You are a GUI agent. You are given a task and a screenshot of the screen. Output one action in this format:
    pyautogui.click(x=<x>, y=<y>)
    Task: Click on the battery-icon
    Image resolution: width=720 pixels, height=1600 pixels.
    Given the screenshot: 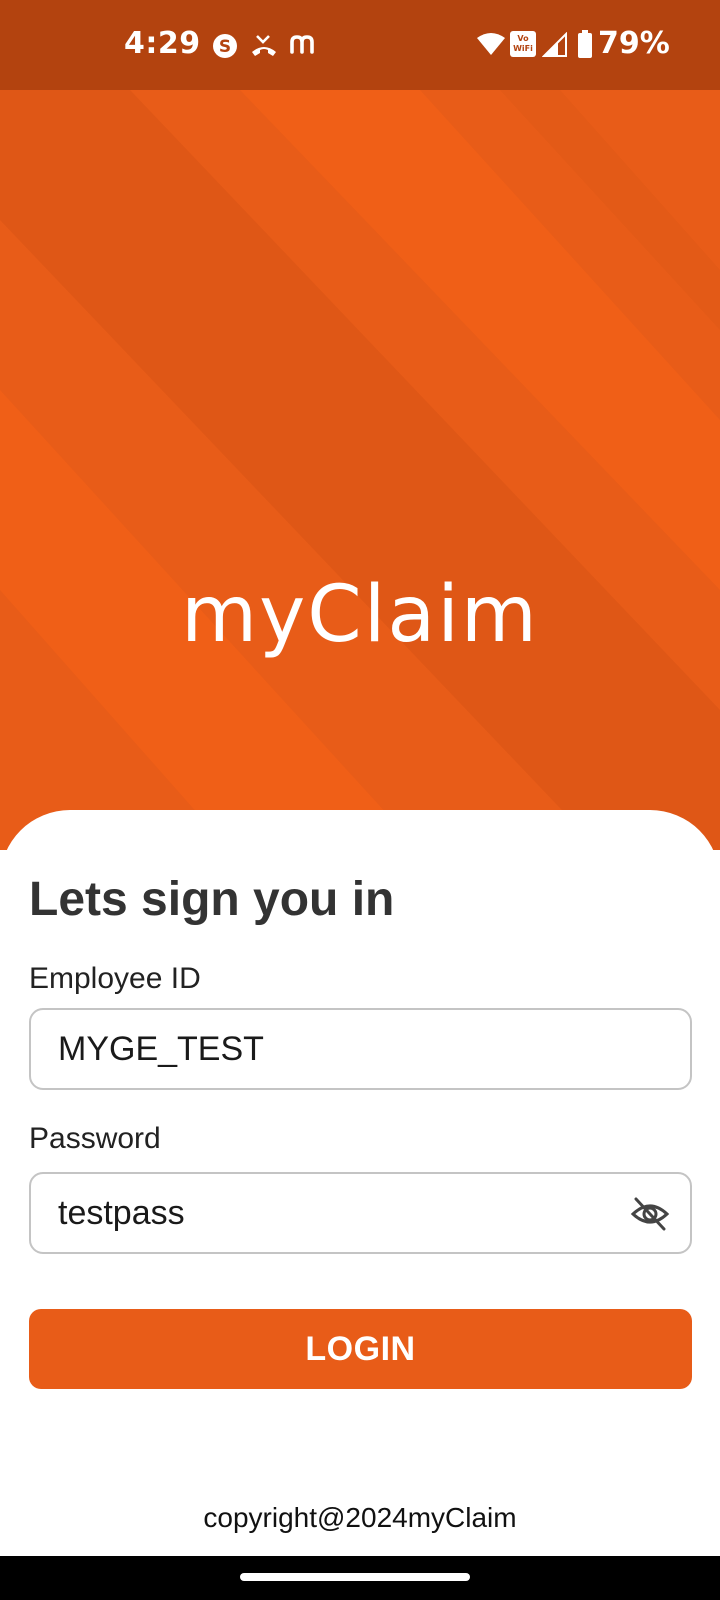 What is the action you would take?
    pyautogui.click(x=585, y=44)
    